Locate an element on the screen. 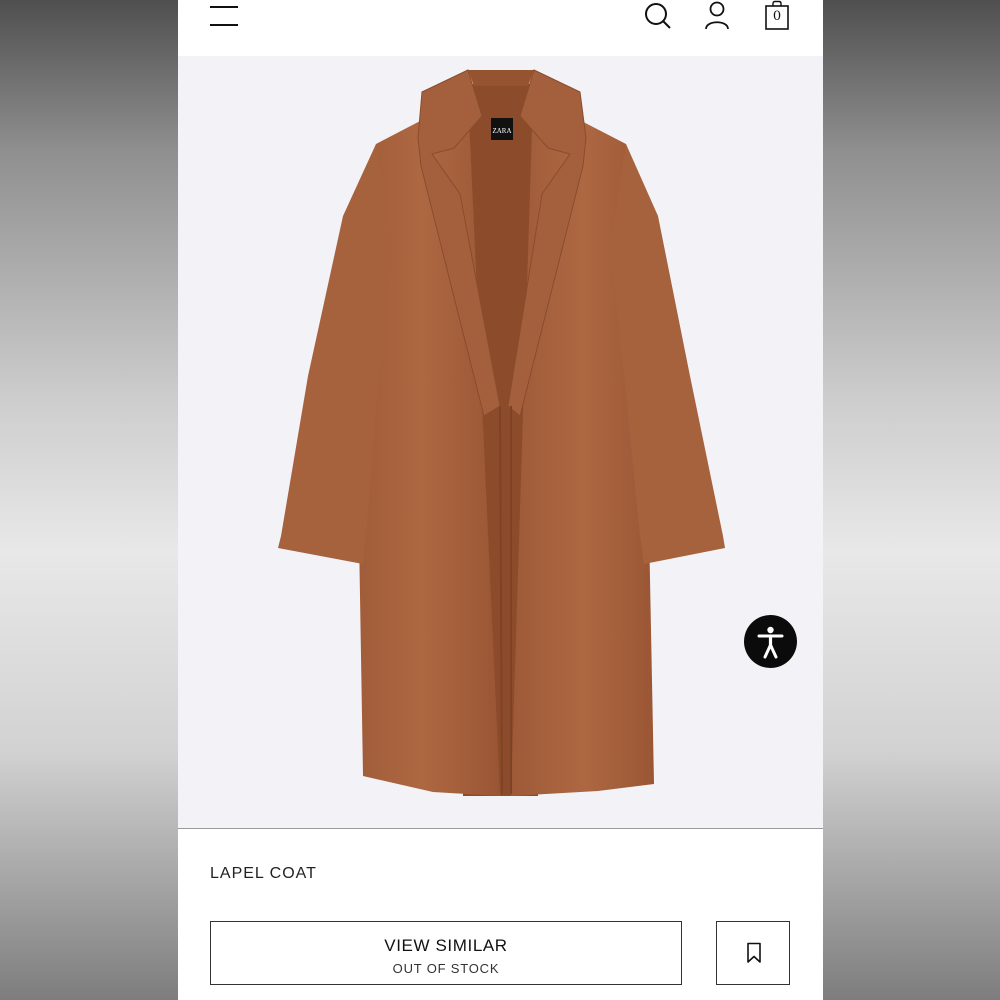  product-name: LAPEL COAT is located at coordinates (263, 873).